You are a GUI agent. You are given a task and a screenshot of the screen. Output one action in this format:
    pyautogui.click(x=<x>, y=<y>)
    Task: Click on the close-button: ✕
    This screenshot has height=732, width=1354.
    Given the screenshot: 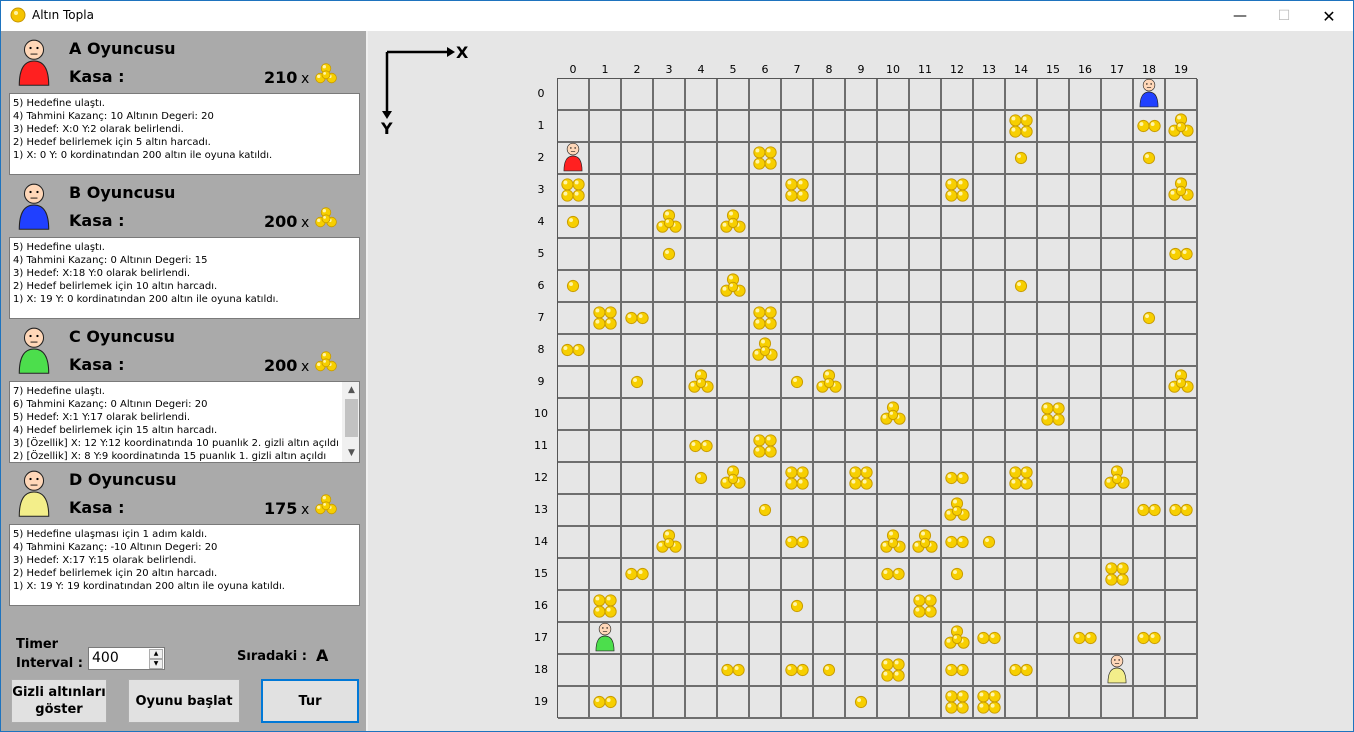 What is the action you would take?
    pyautogui.click(x=1329, y=16)
    